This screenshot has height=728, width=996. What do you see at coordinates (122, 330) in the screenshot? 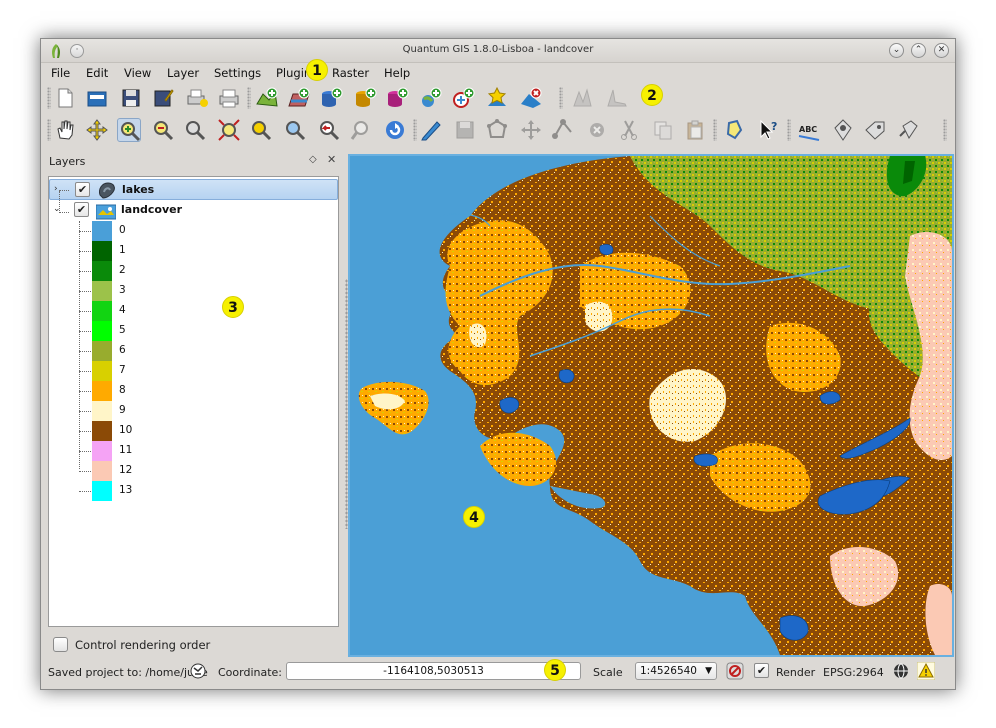
I see `legend-label: 5` at bounding box center [122, 330].